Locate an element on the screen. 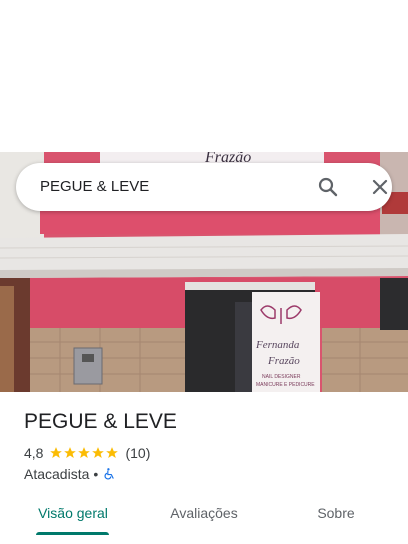  category-row: Atacadista • is located at coordinates (70, 474).